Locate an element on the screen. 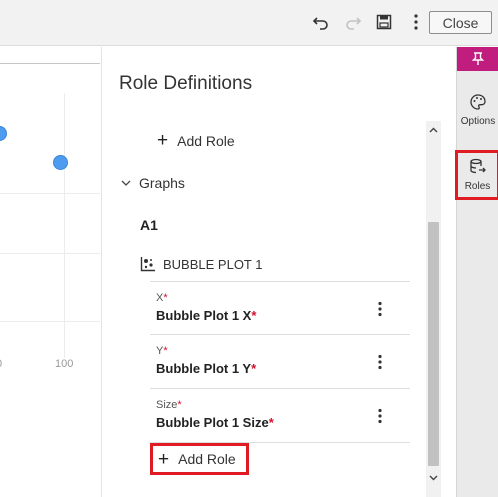 The image size is (498, 497). role-value: Bubble Plot 1 Y* is located at coordinates (206, 368).